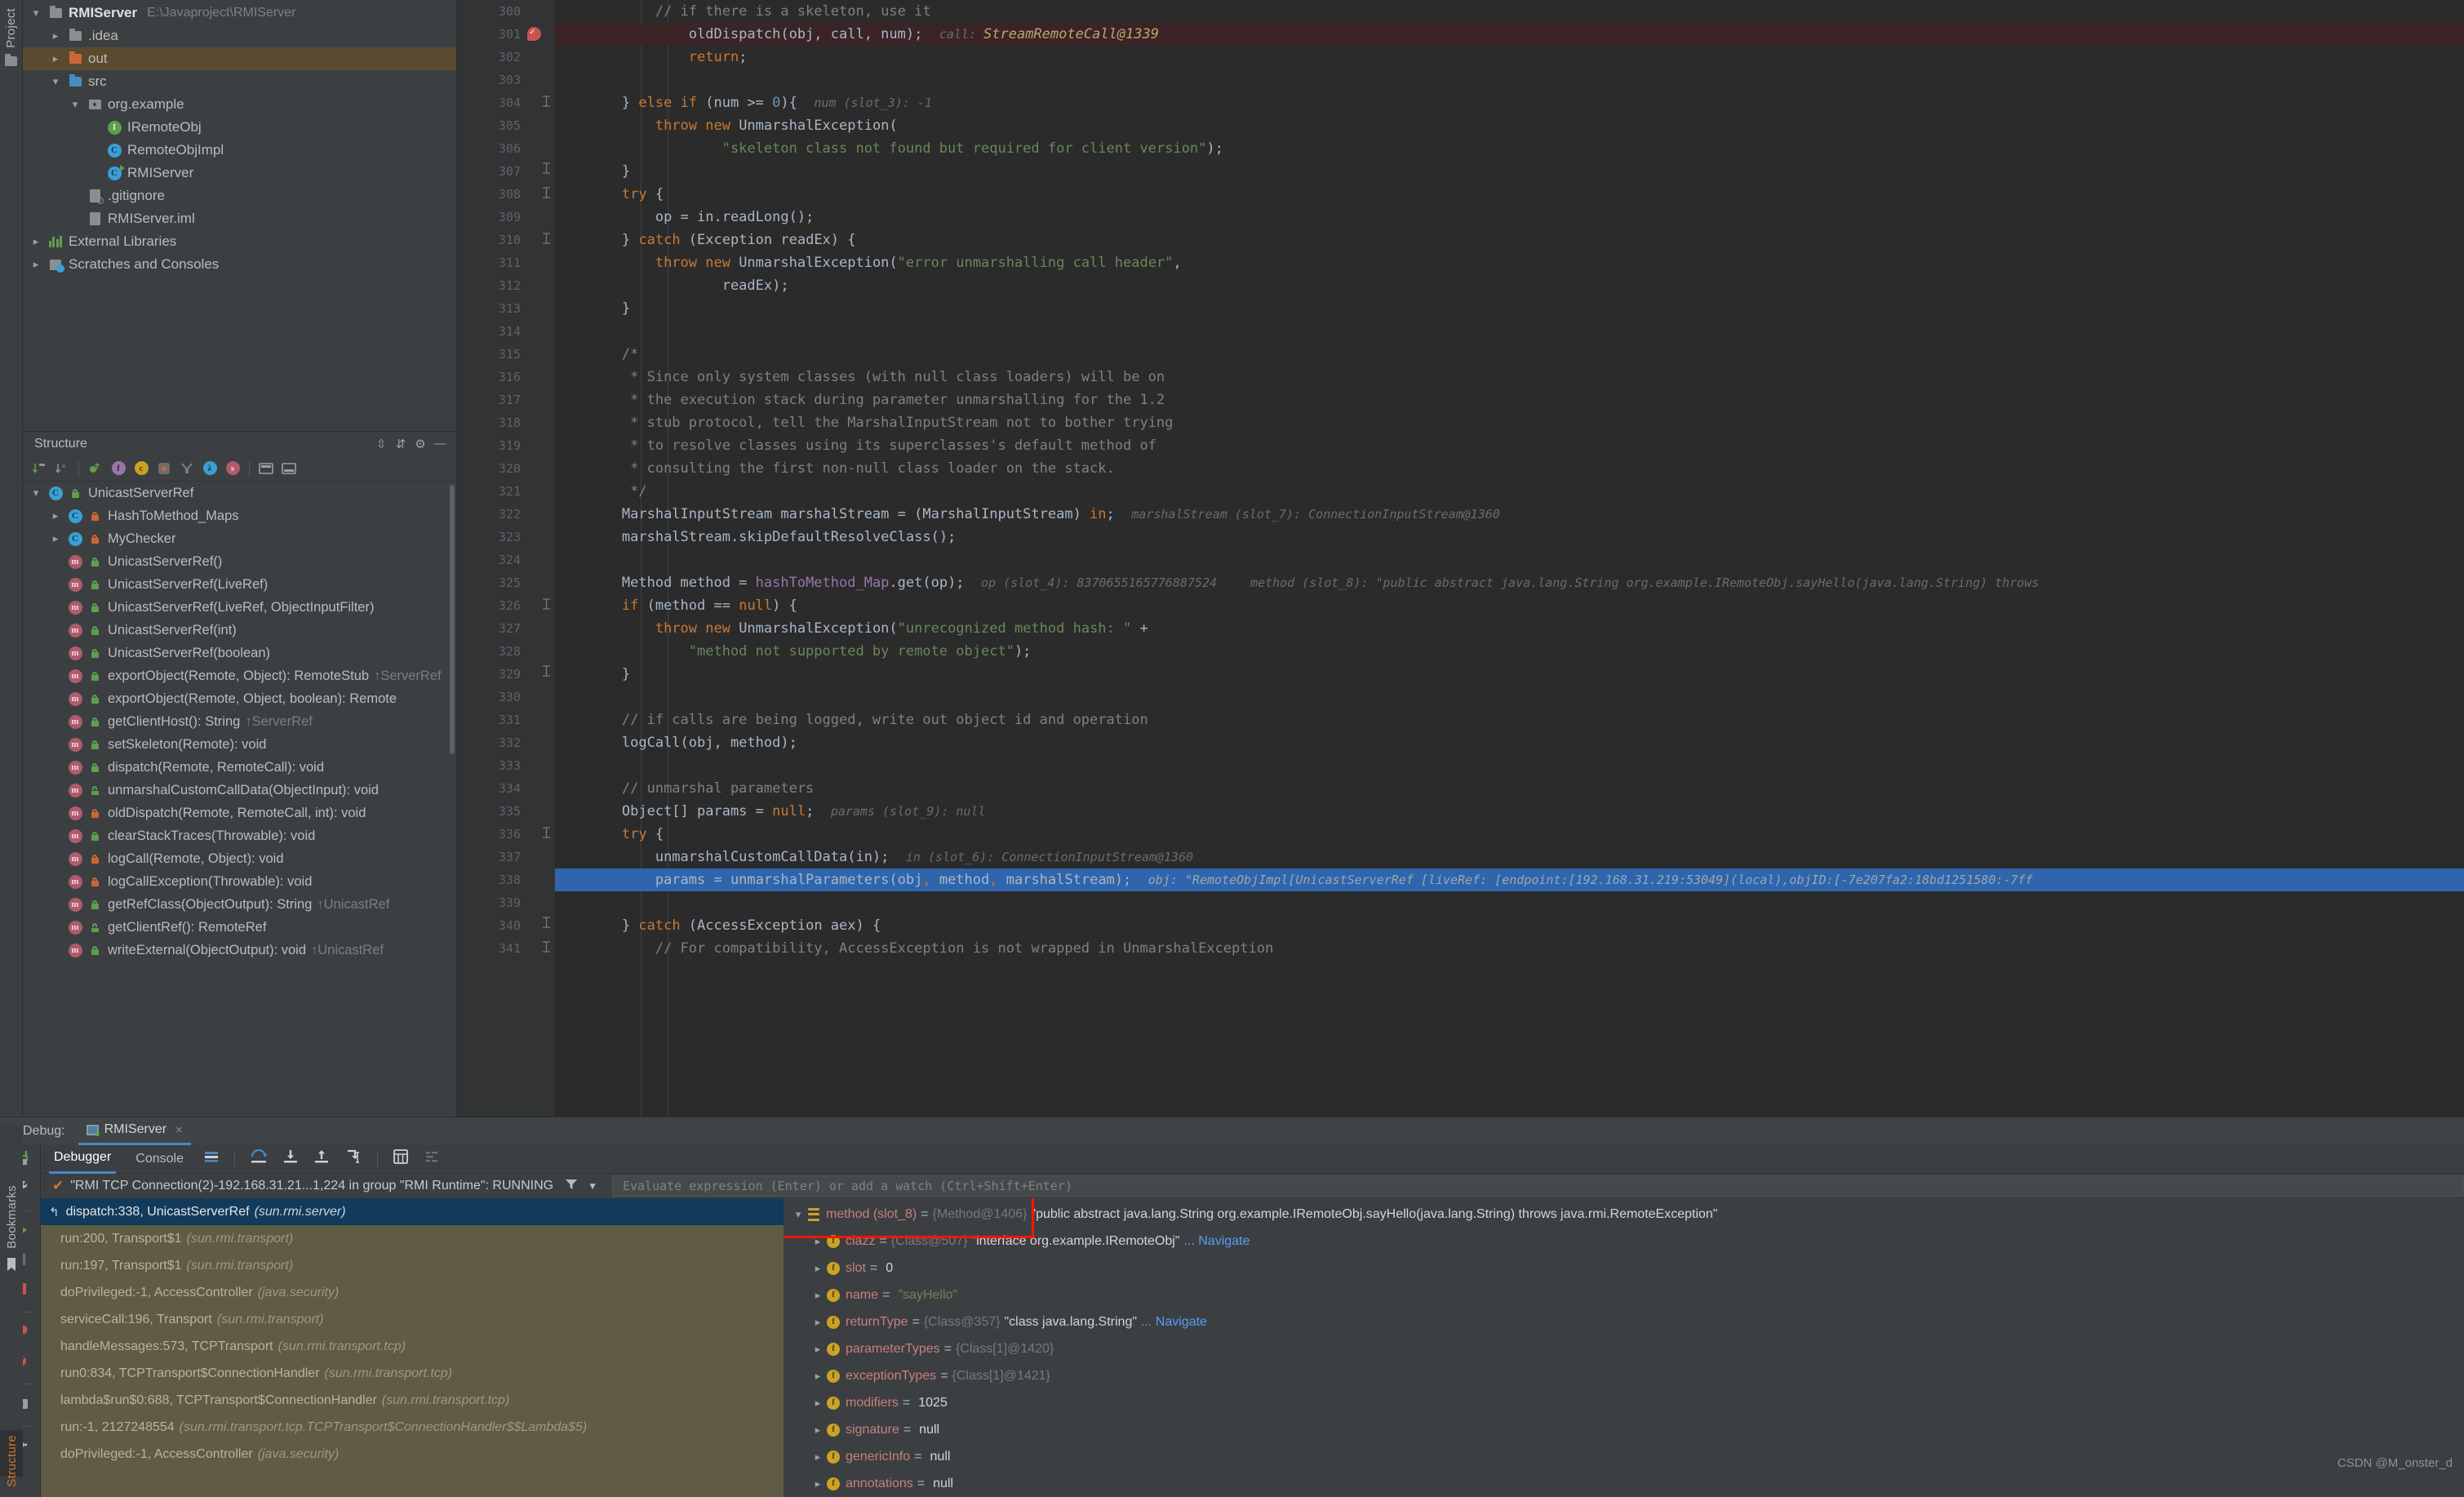  Describe the element at coordinates (187, 469) in the screenshot. I see `show-anonymous-icon` at that location.